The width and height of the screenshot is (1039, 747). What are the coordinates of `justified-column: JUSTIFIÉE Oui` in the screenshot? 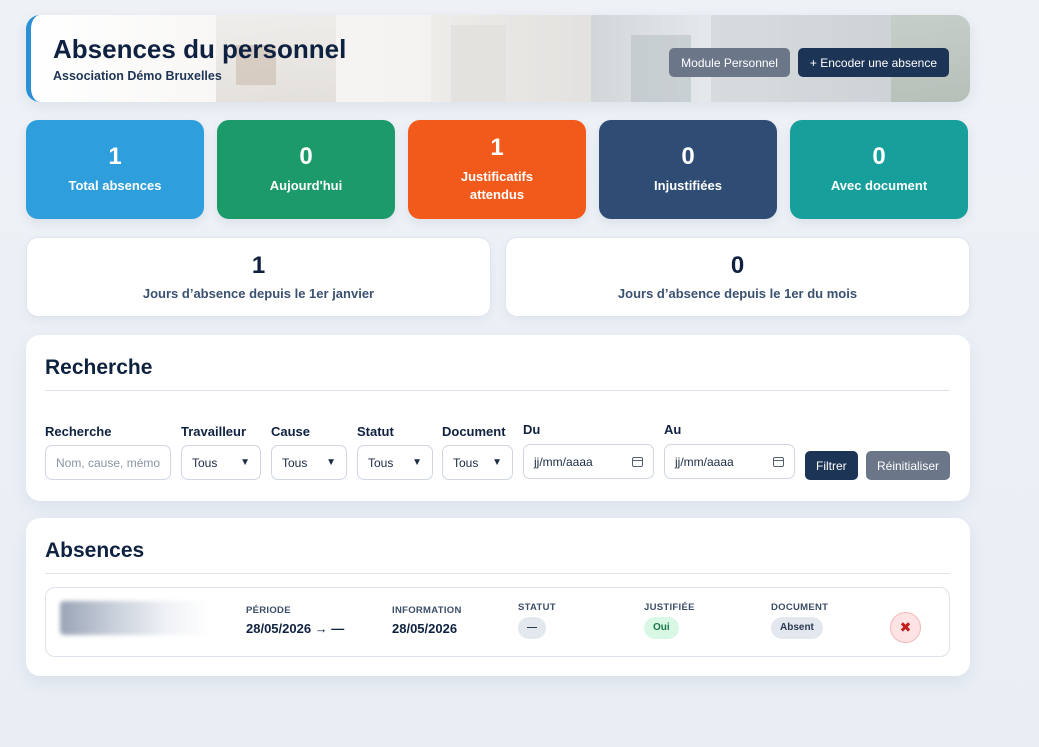 It's located at (669, 620).